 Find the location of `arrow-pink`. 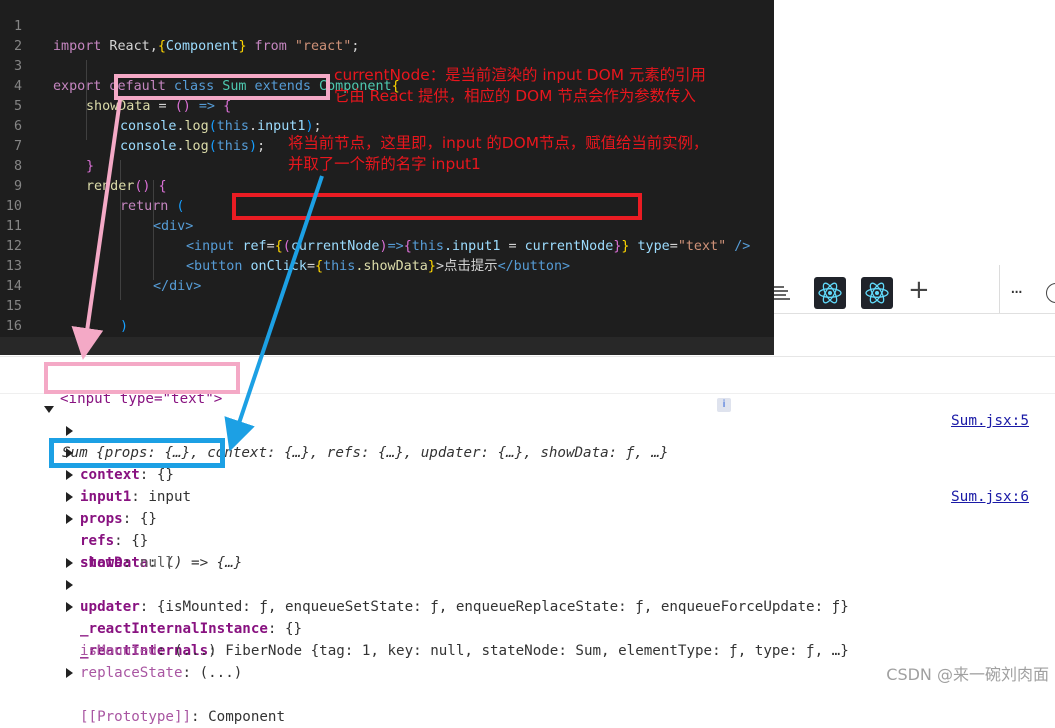

arrow-pink is located at coordinates (96, 229).